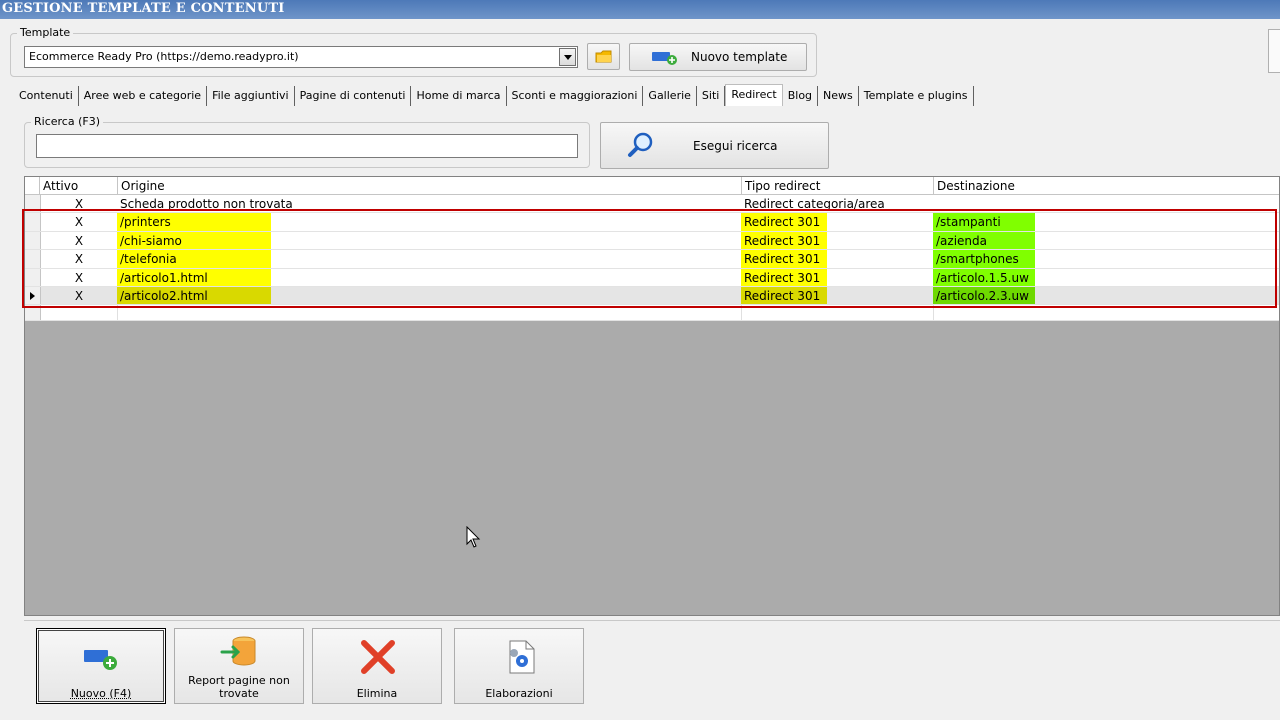 This screenshot has height=720, width=1280. I want to click on tab-gallerie: Gallerie, so click(670, 96).